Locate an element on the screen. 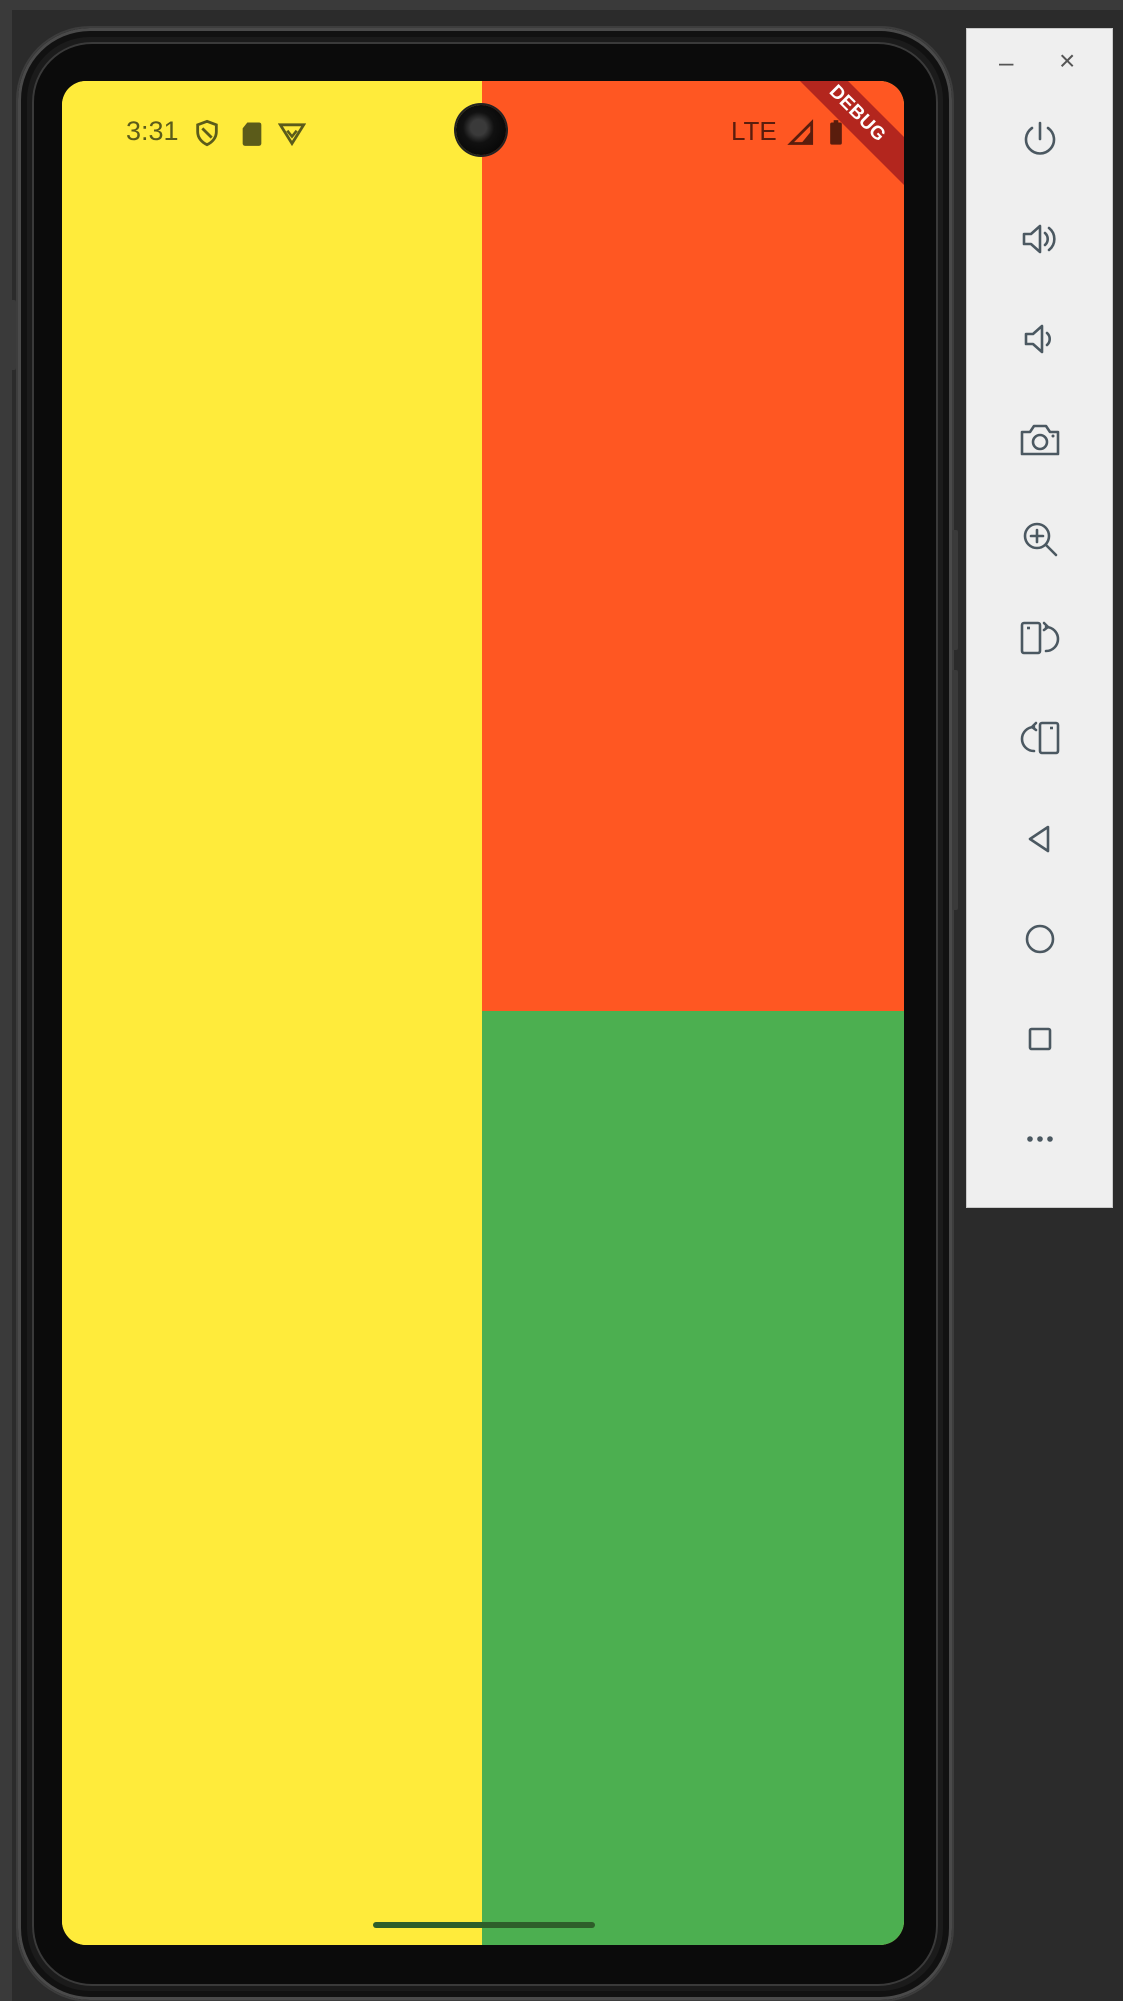 Image resolution: width=1123 pixels, height=2001 pixels. screenshot-button is located at coordinates (1040, 440).